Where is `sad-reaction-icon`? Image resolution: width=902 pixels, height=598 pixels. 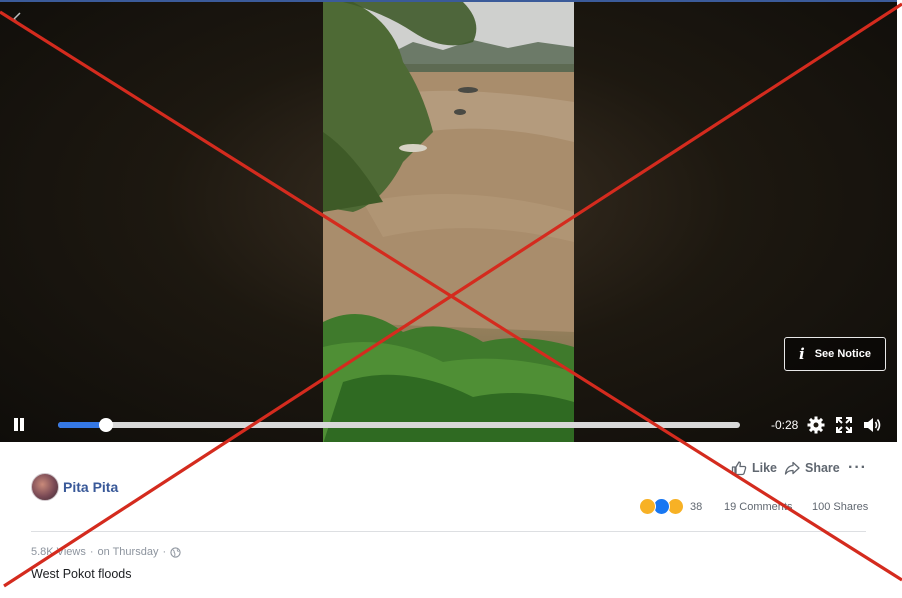 sad-reaction-icon is located at coordinates (647, 506).